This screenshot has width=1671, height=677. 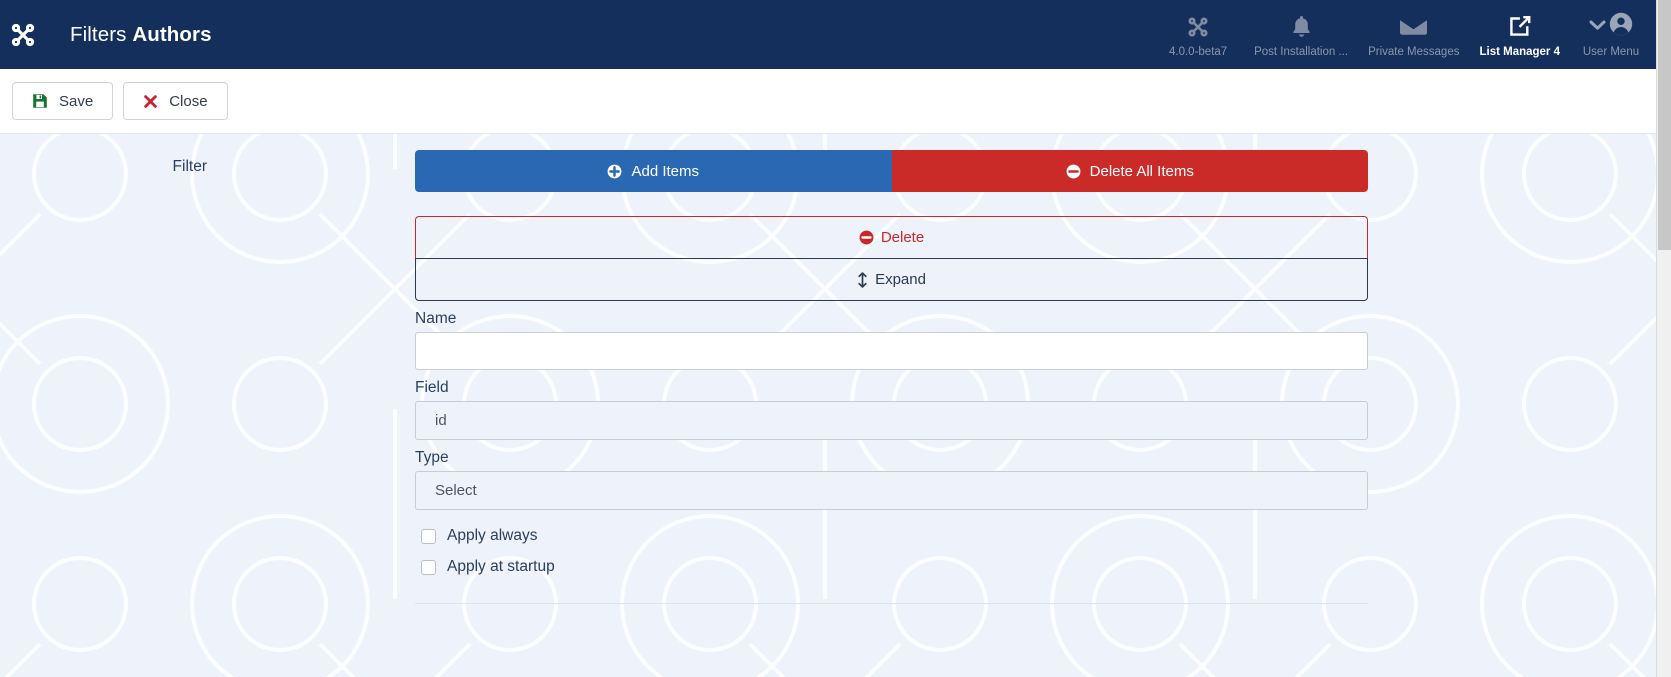 I want to click on joomla-logo-icon, so click(x=23, y=35).